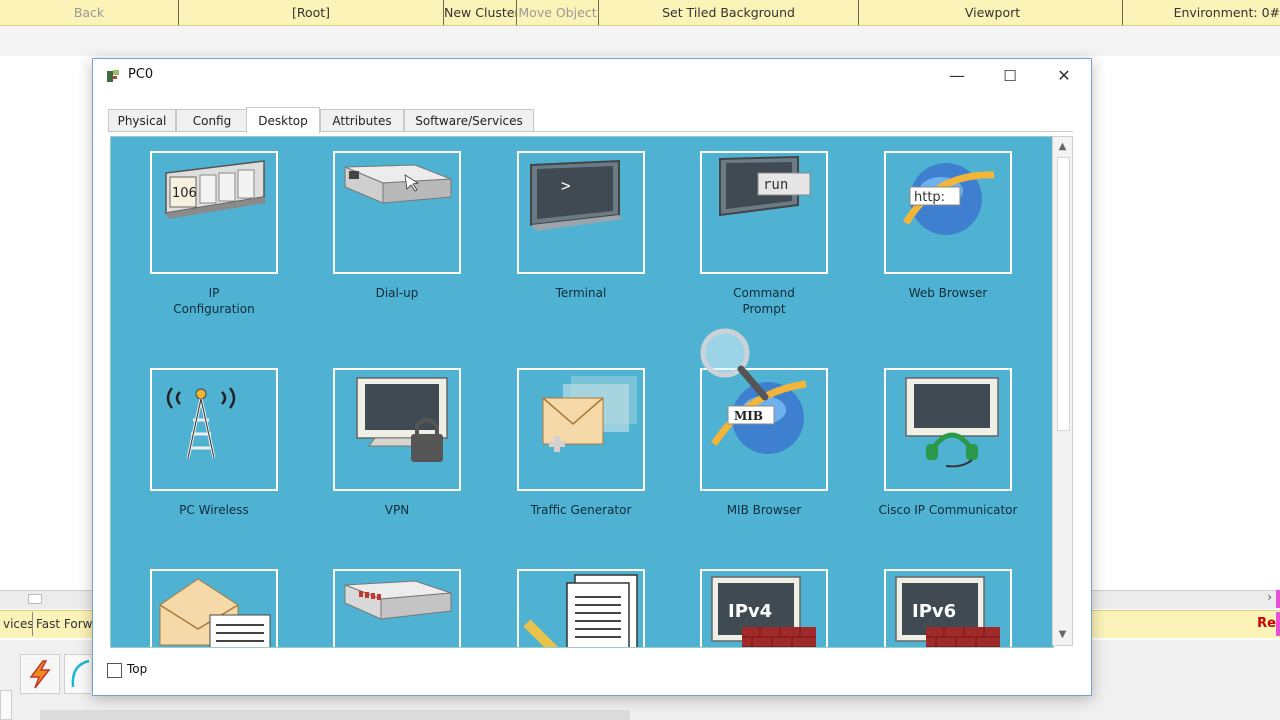 Image resolution: width=1280 pixels, height=720 pixels. Describe the element at coordinates (214, 301) in the screenshot. I see `app-label: IP Configuration` at that location.